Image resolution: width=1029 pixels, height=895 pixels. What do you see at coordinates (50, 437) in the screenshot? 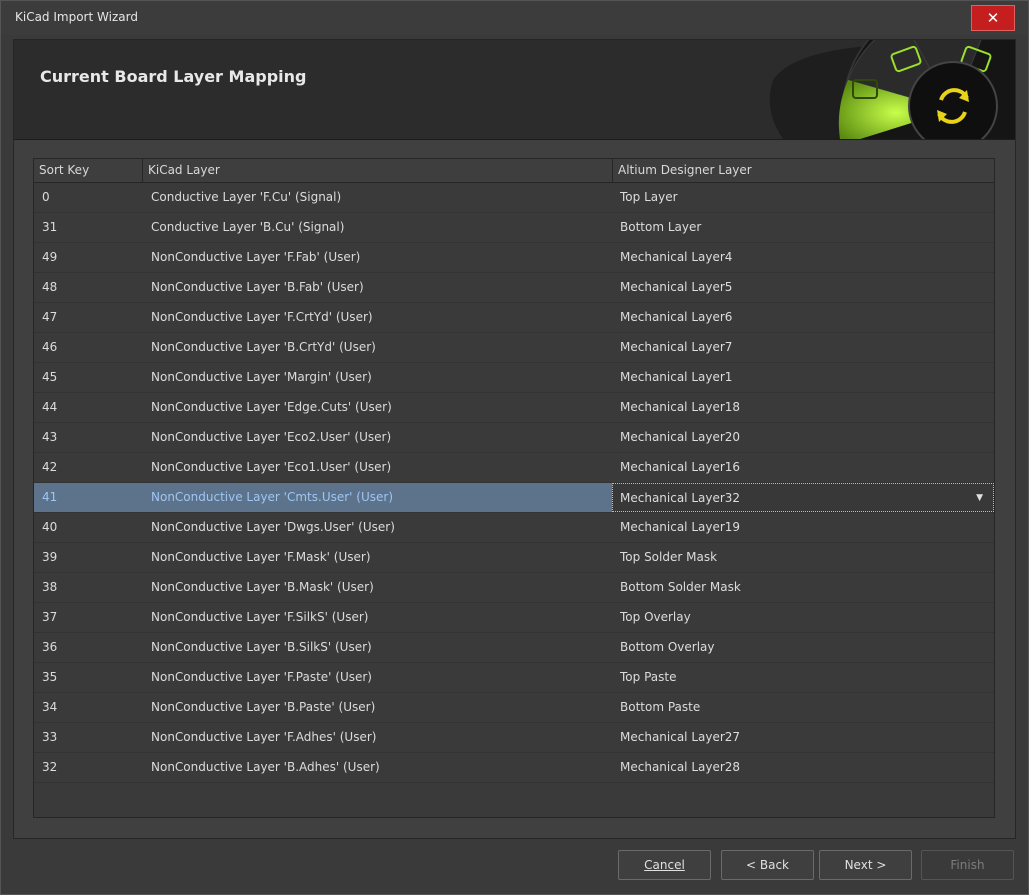
I see `sort-key-cell: 43` at bounding box center [50, 437].